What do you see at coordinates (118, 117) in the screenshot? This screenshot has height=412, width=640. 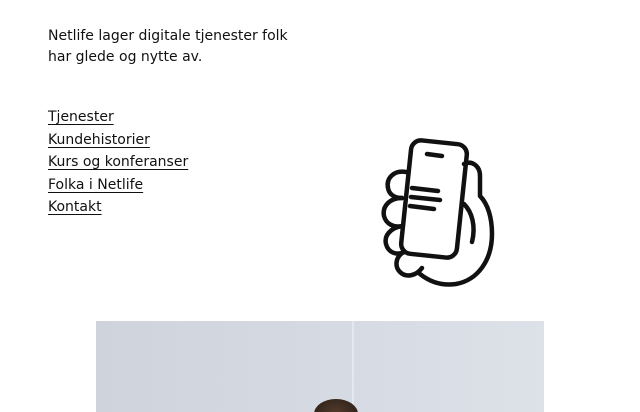 I see `nav-item-tjenester: Tjenester` at bounding box center [118, 117].